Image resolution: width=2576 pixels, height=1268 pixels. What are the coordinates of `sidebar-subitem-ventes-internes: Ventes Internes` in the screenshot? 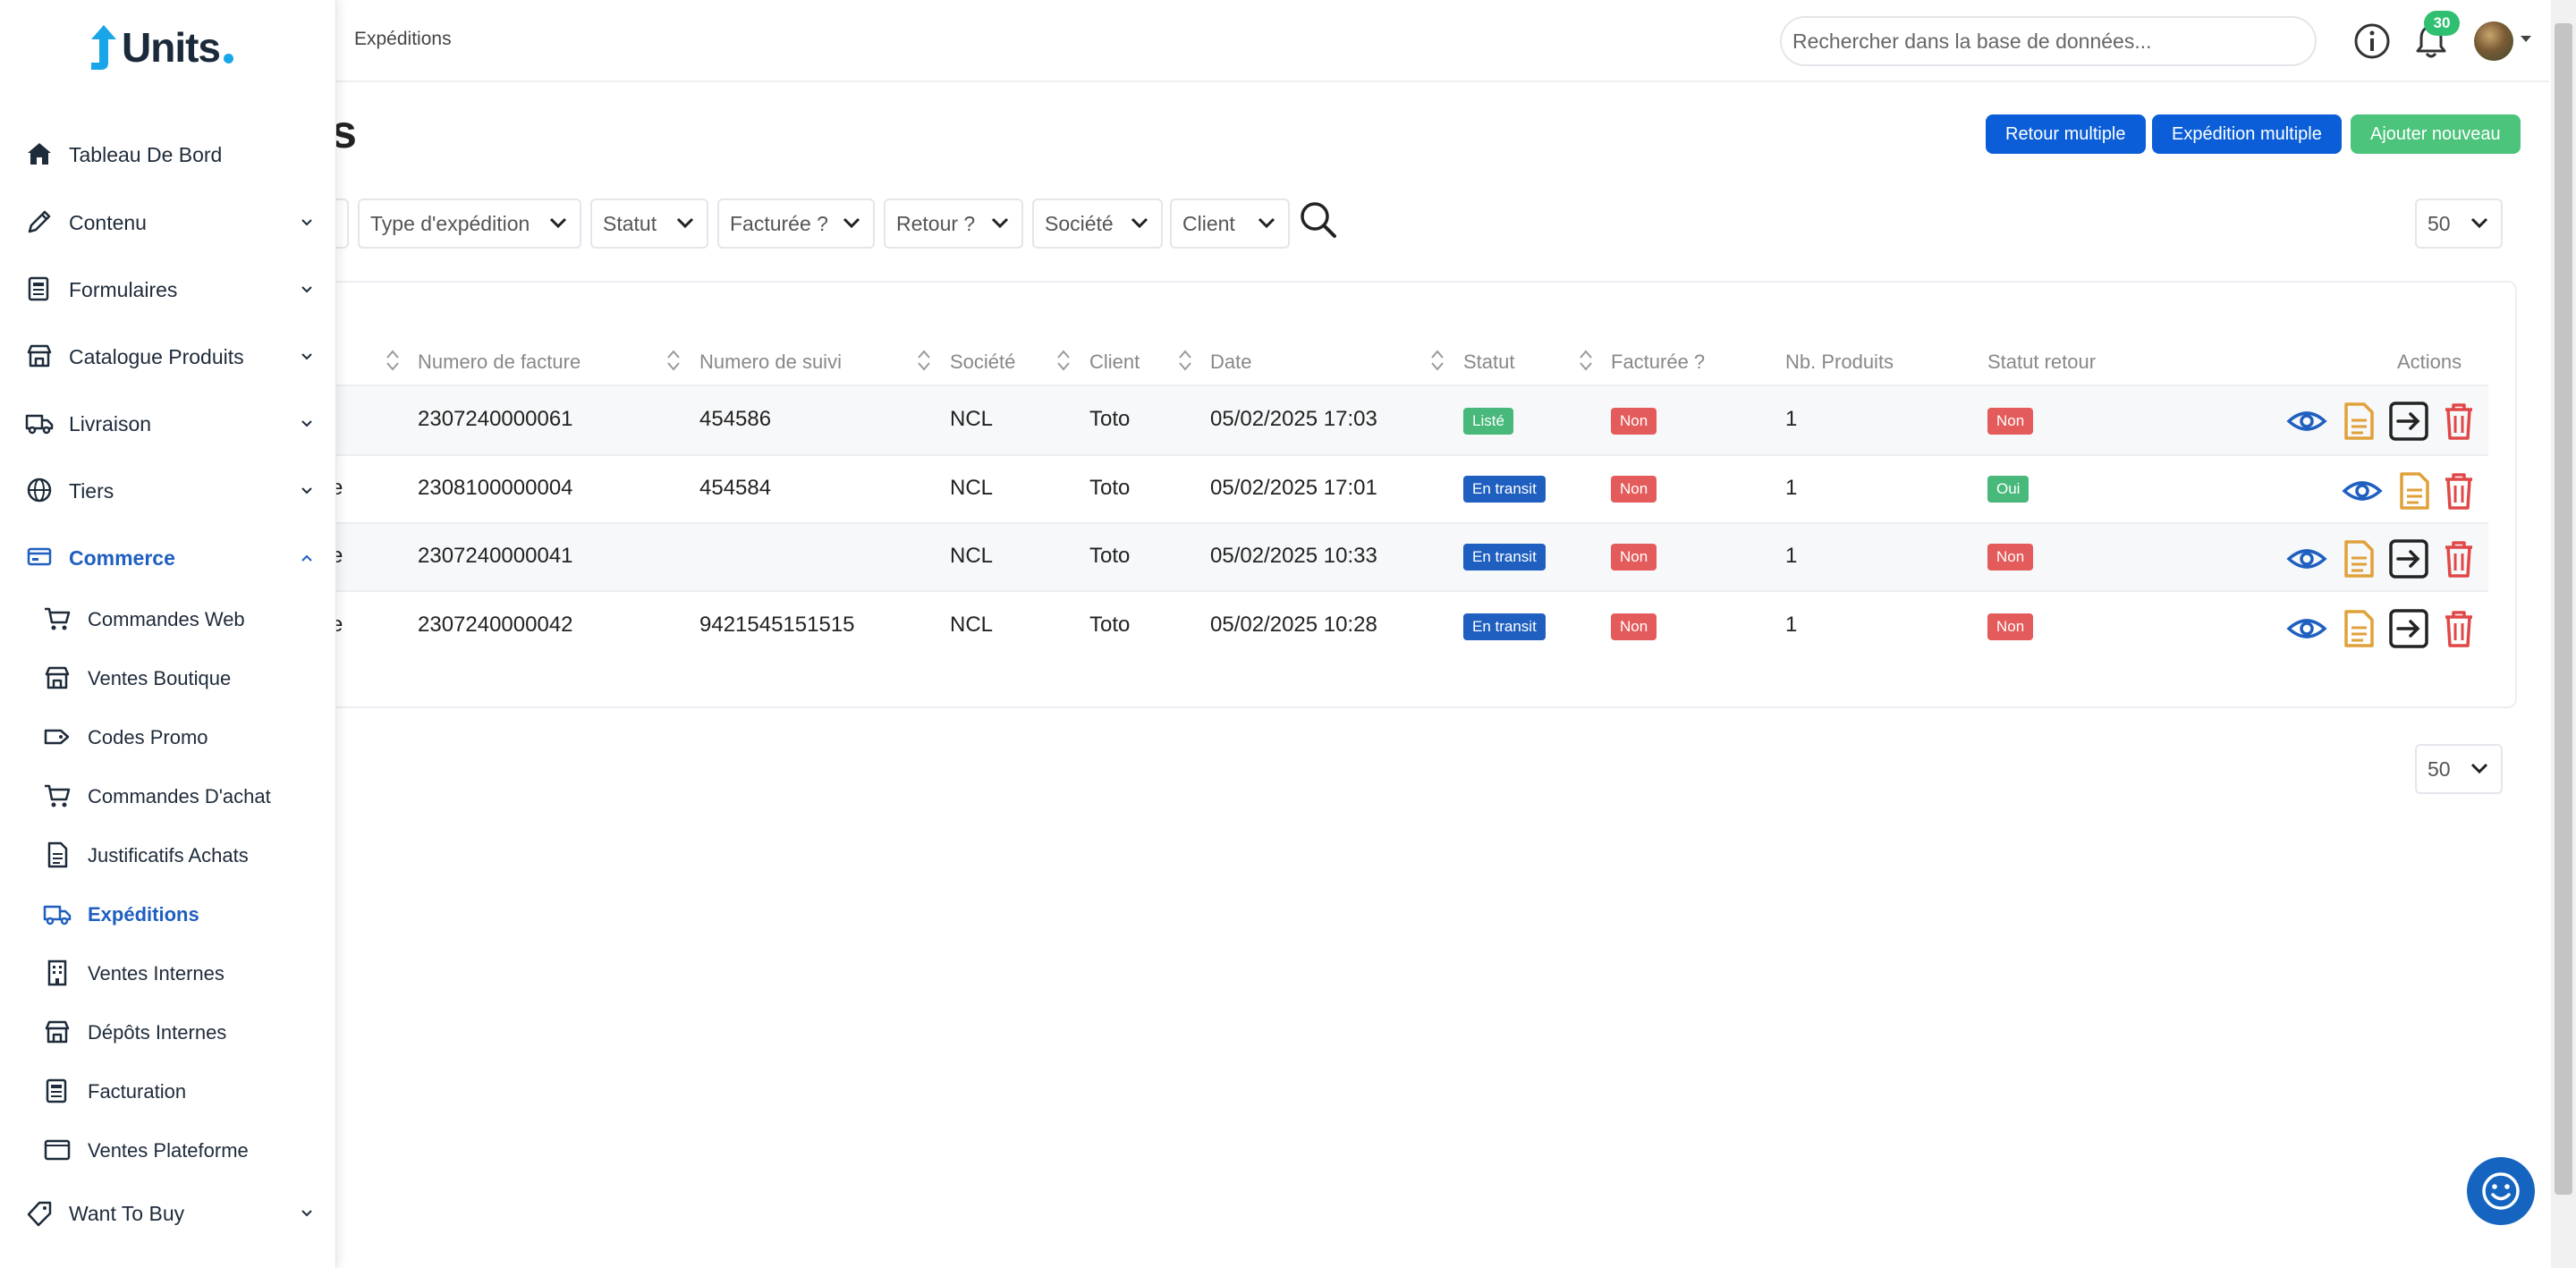 It's located at (168, 973).